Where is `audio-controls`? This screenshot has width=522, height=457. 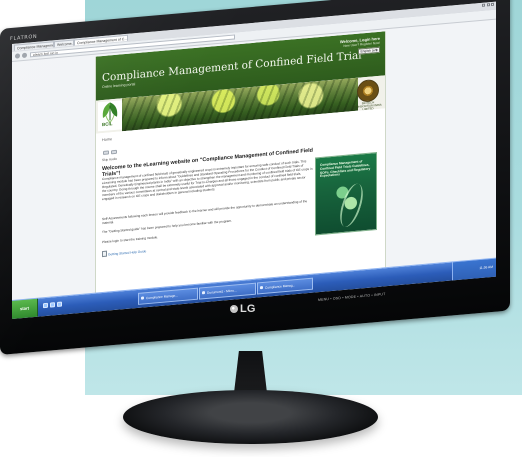 audio-controls is located at coordinates (110, 152).